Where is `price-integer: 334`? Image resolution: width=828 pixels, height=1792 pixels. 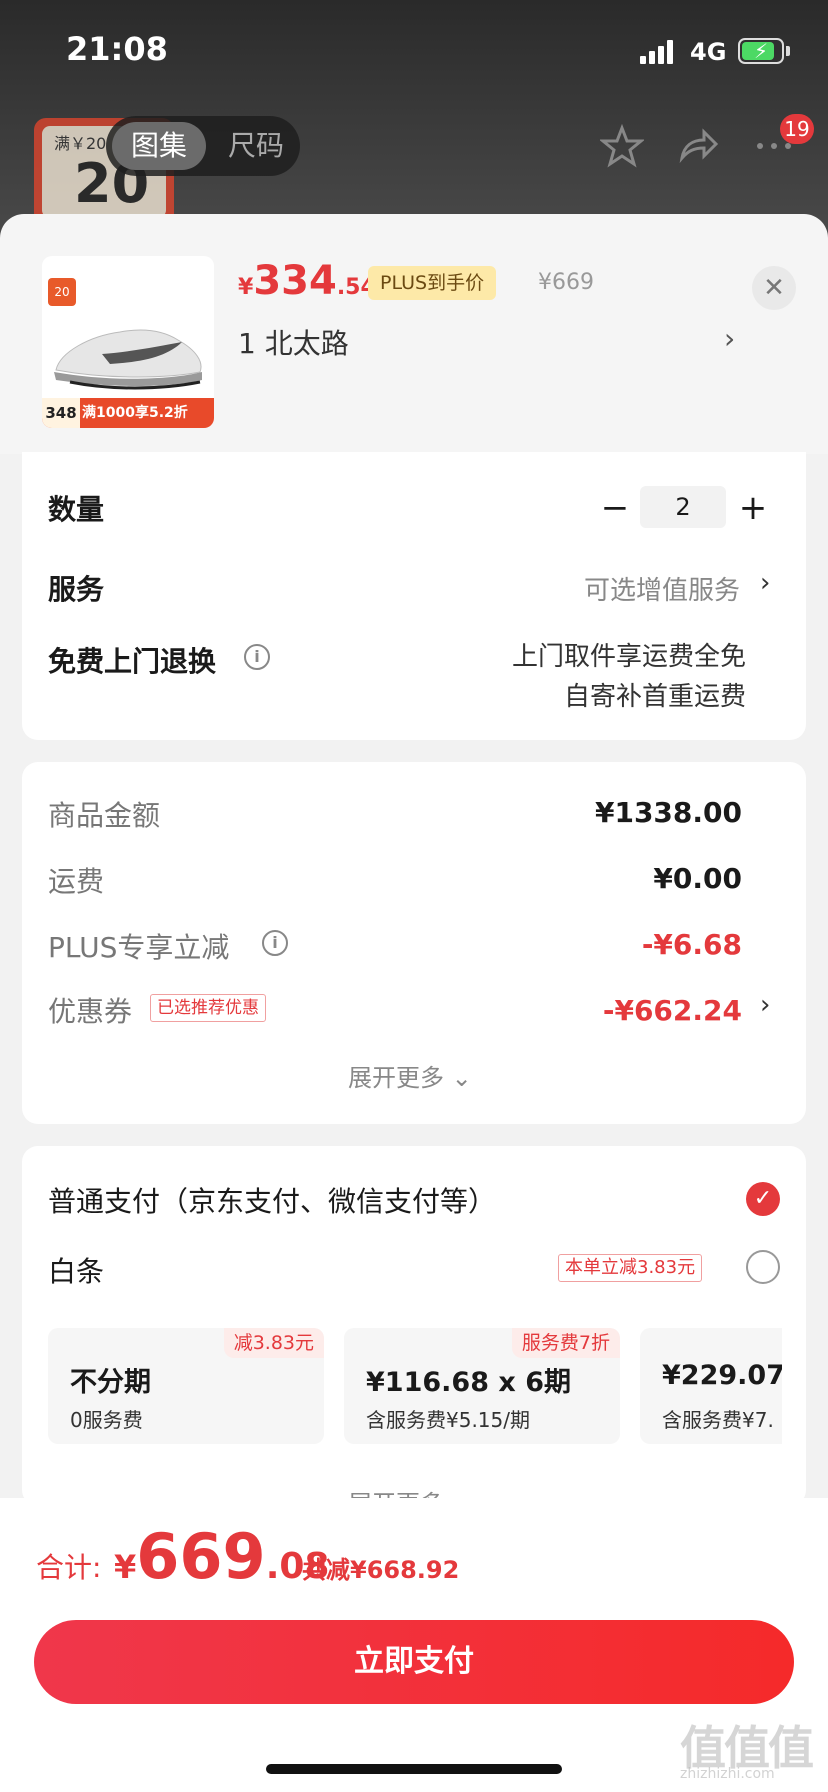 price-integer: 334 is located at coordinates (295, 281).